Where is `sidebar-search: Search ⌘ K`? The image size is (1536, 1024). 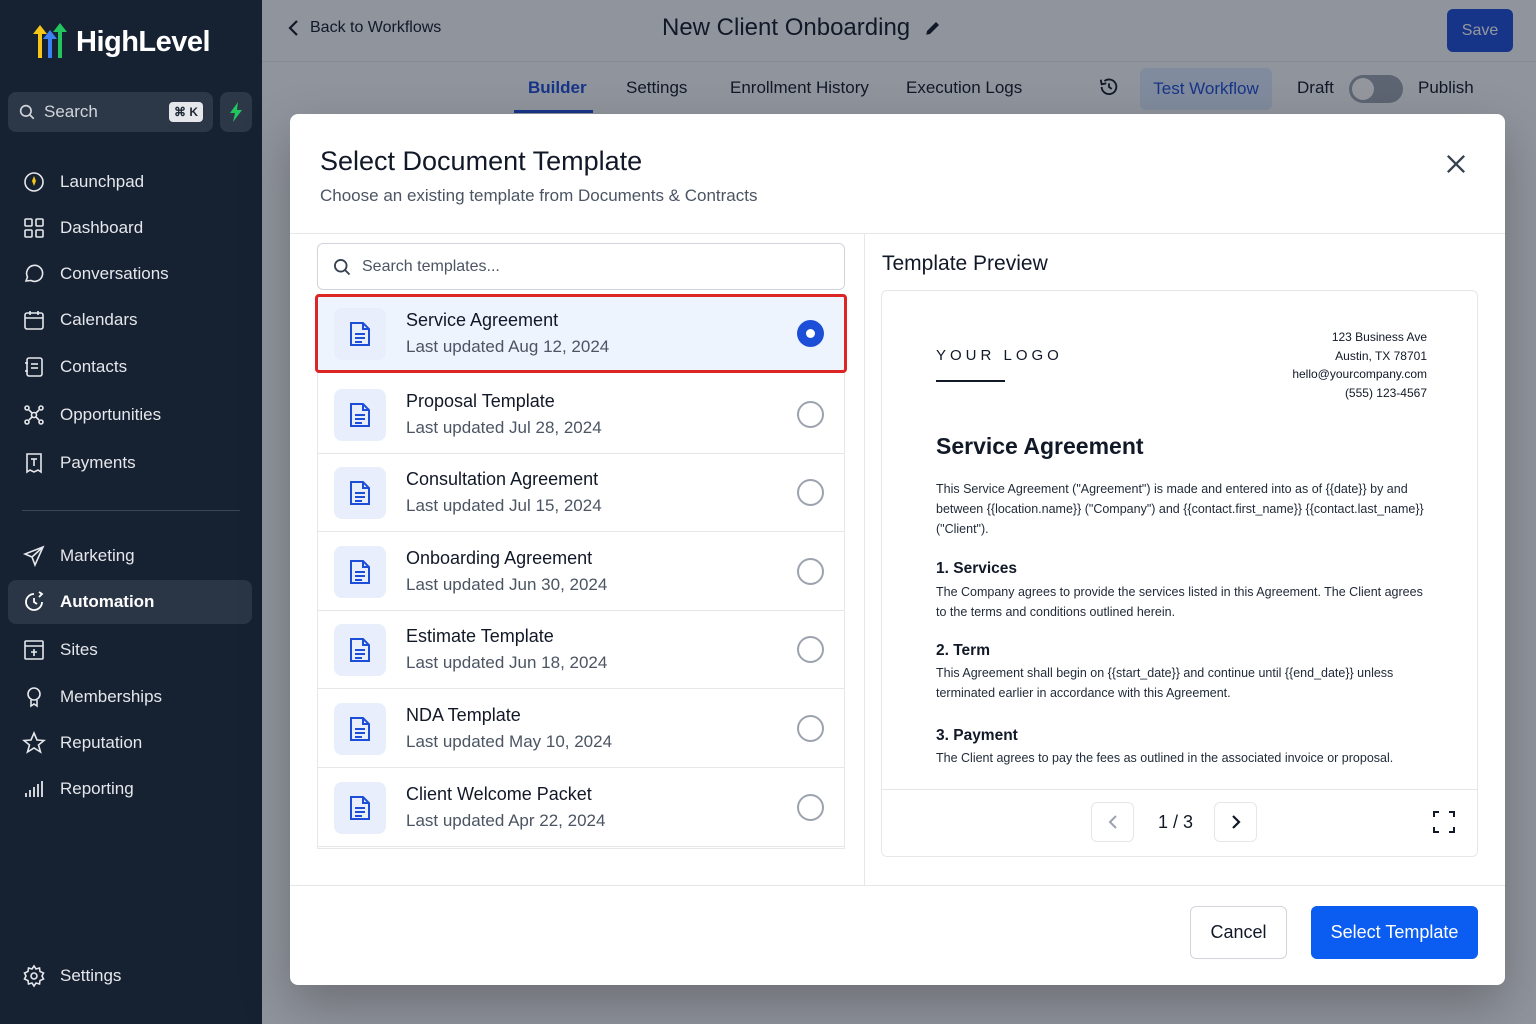 sidebar-search: Search ⌘ K is located at coordinates (110, 112).